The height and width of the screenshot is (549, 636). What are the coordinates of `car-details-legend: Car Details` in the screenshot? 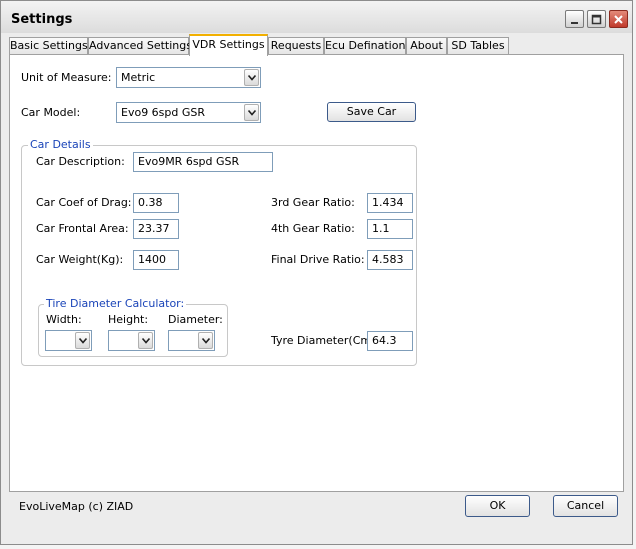 It's located at (60, 144).